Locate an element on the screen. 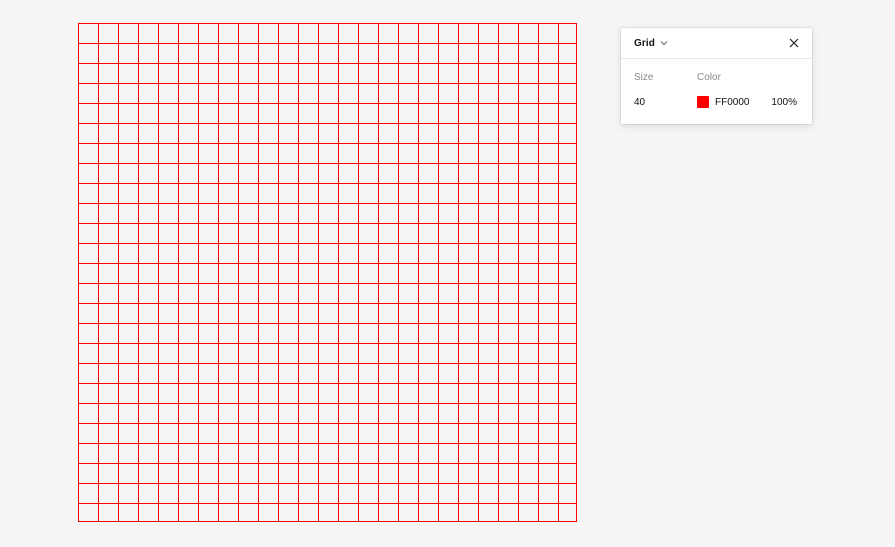  close-icon is located at coordinates (794, 43).